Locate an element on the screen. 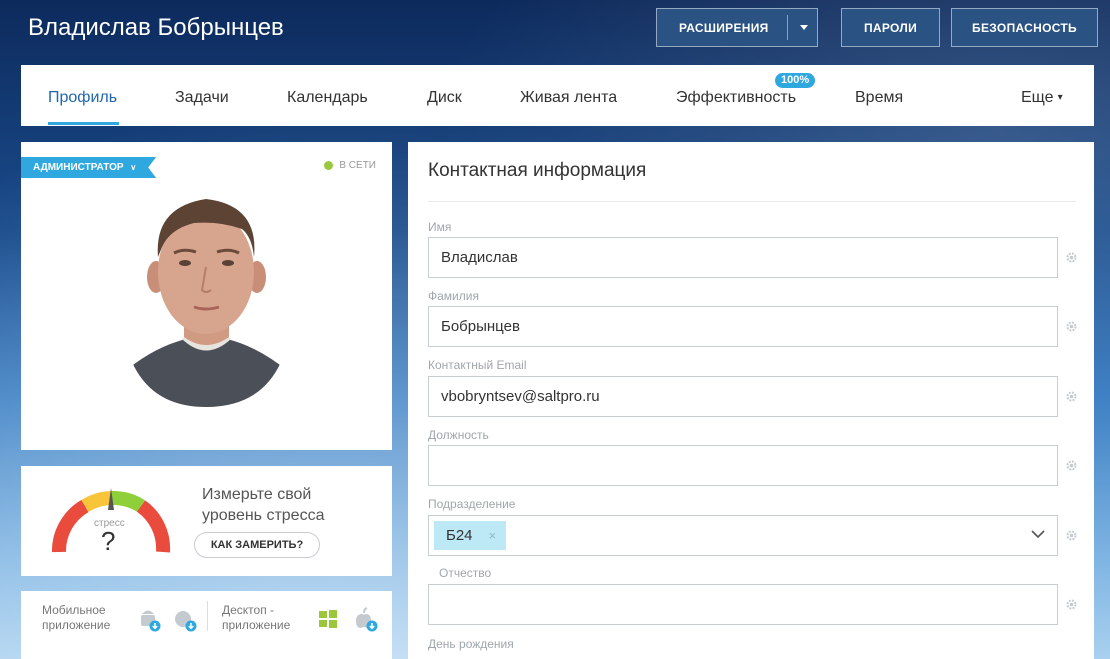 The height and width of the screenshot is (659, 1110). windows-icon is located at coordinates (328, 619).